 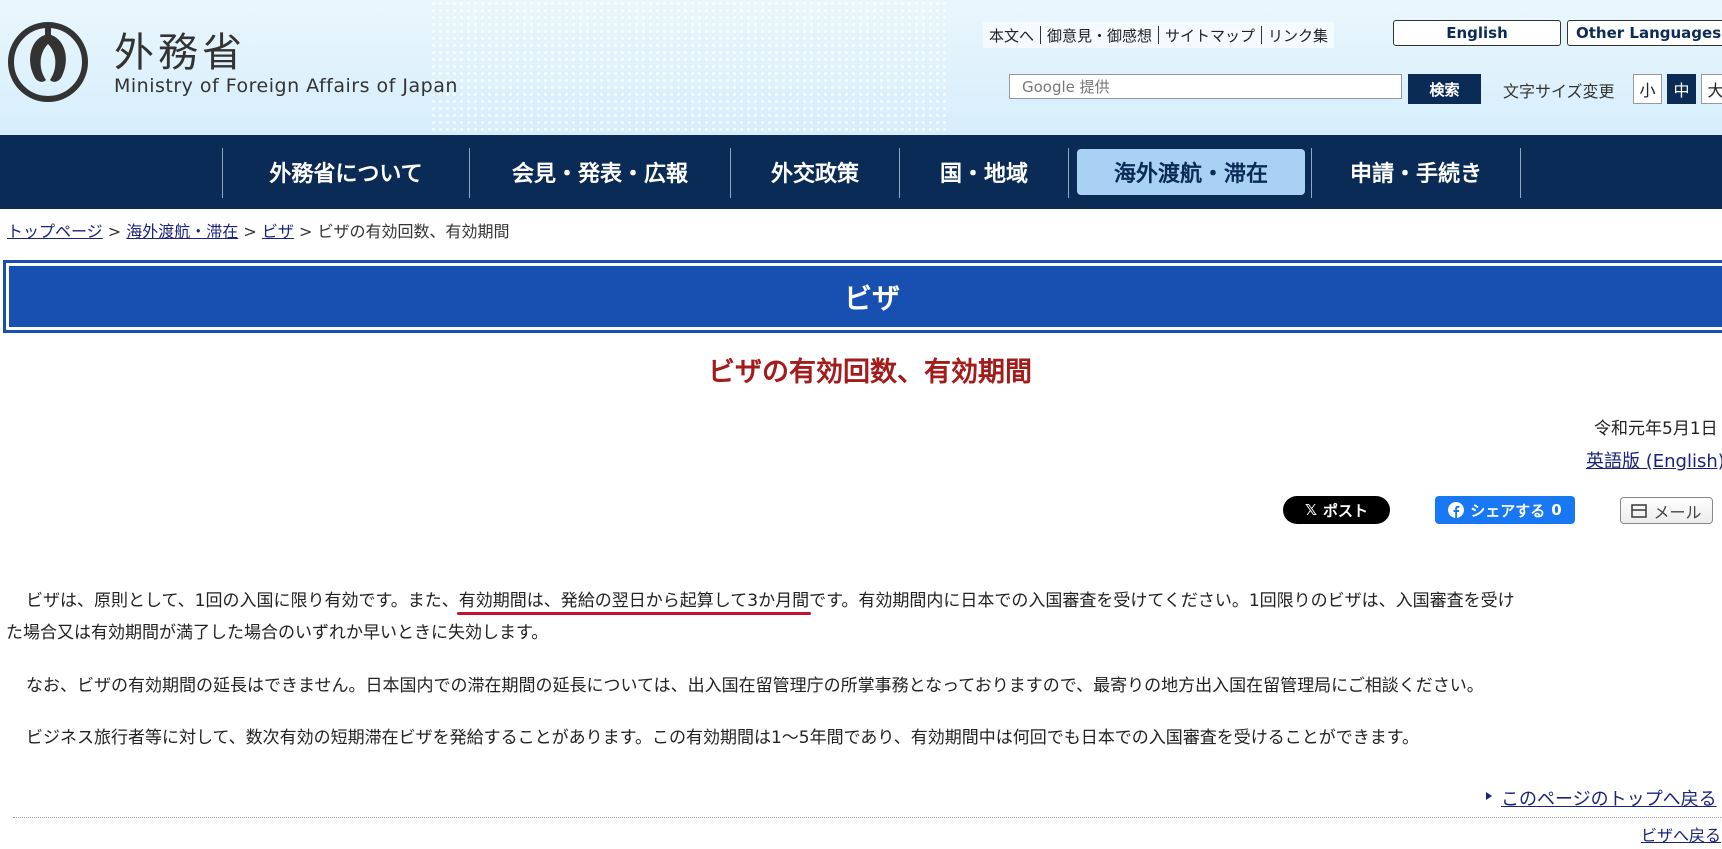 I want to click on triangle-right-icon, so click(x=1489, y=796).